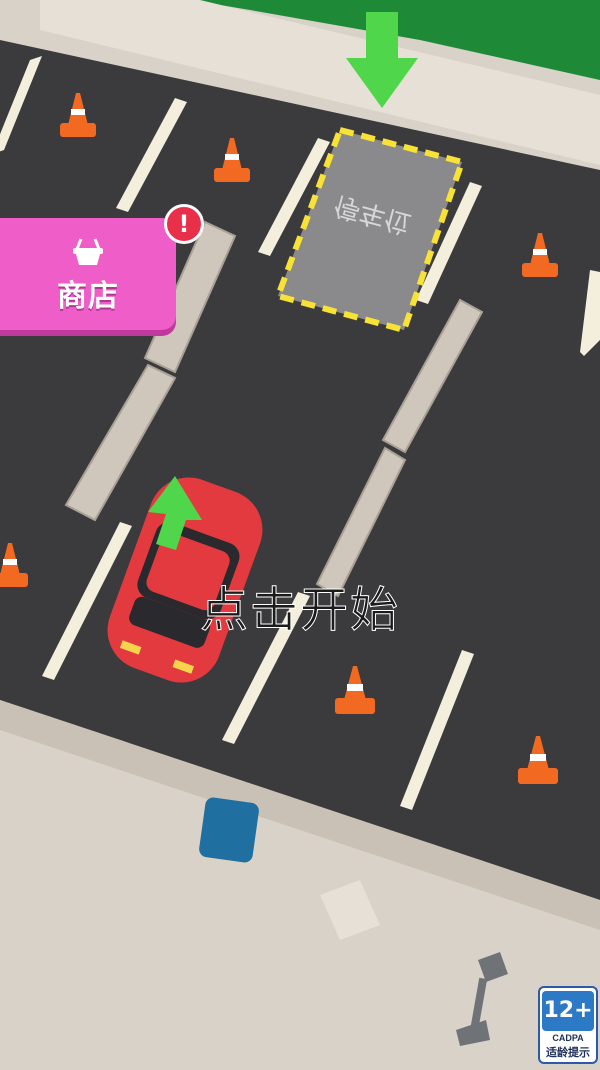  What do you see at coordinates (568, 1052) in the screenshot?
I see `age-rating-tip: 适龄提示` at bounding box center [568, 1052].